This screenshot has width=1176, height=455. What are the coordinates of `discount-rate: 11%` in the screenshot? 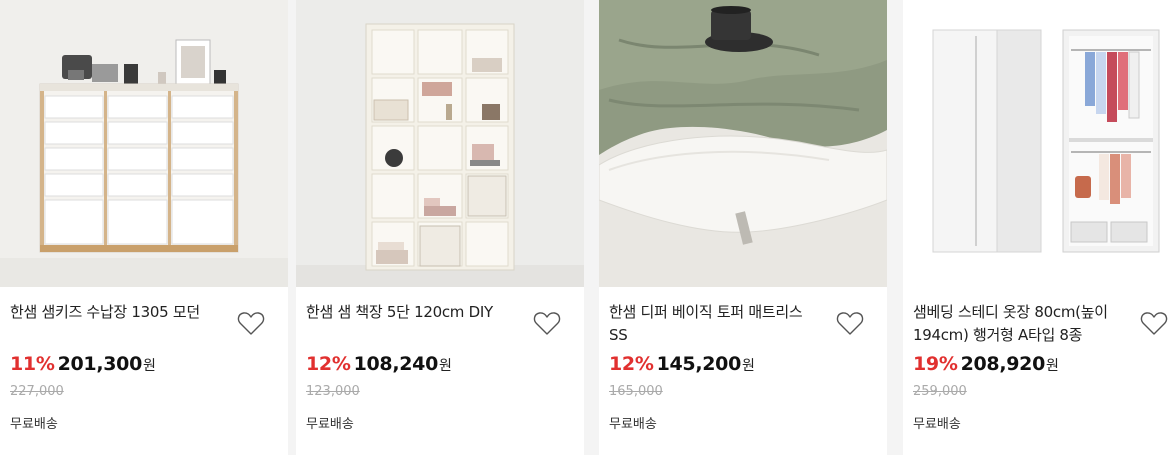 It's located at (32, 364).